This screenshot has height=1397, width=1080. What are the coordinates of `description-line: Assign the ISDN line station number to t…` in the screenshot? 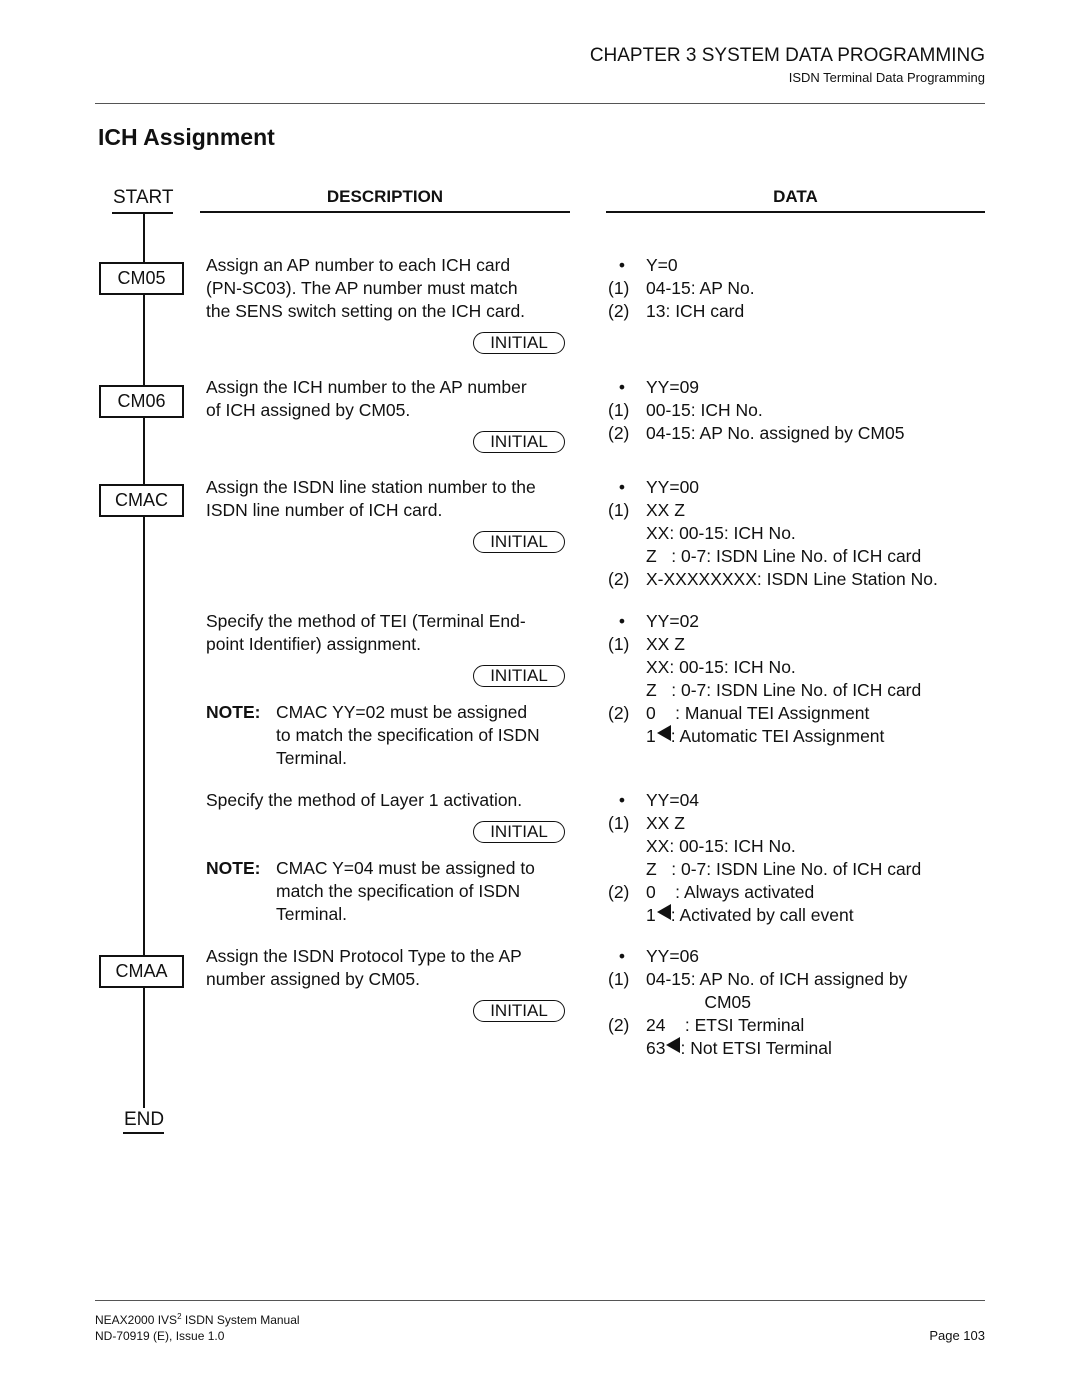 It's located at (371, 487).